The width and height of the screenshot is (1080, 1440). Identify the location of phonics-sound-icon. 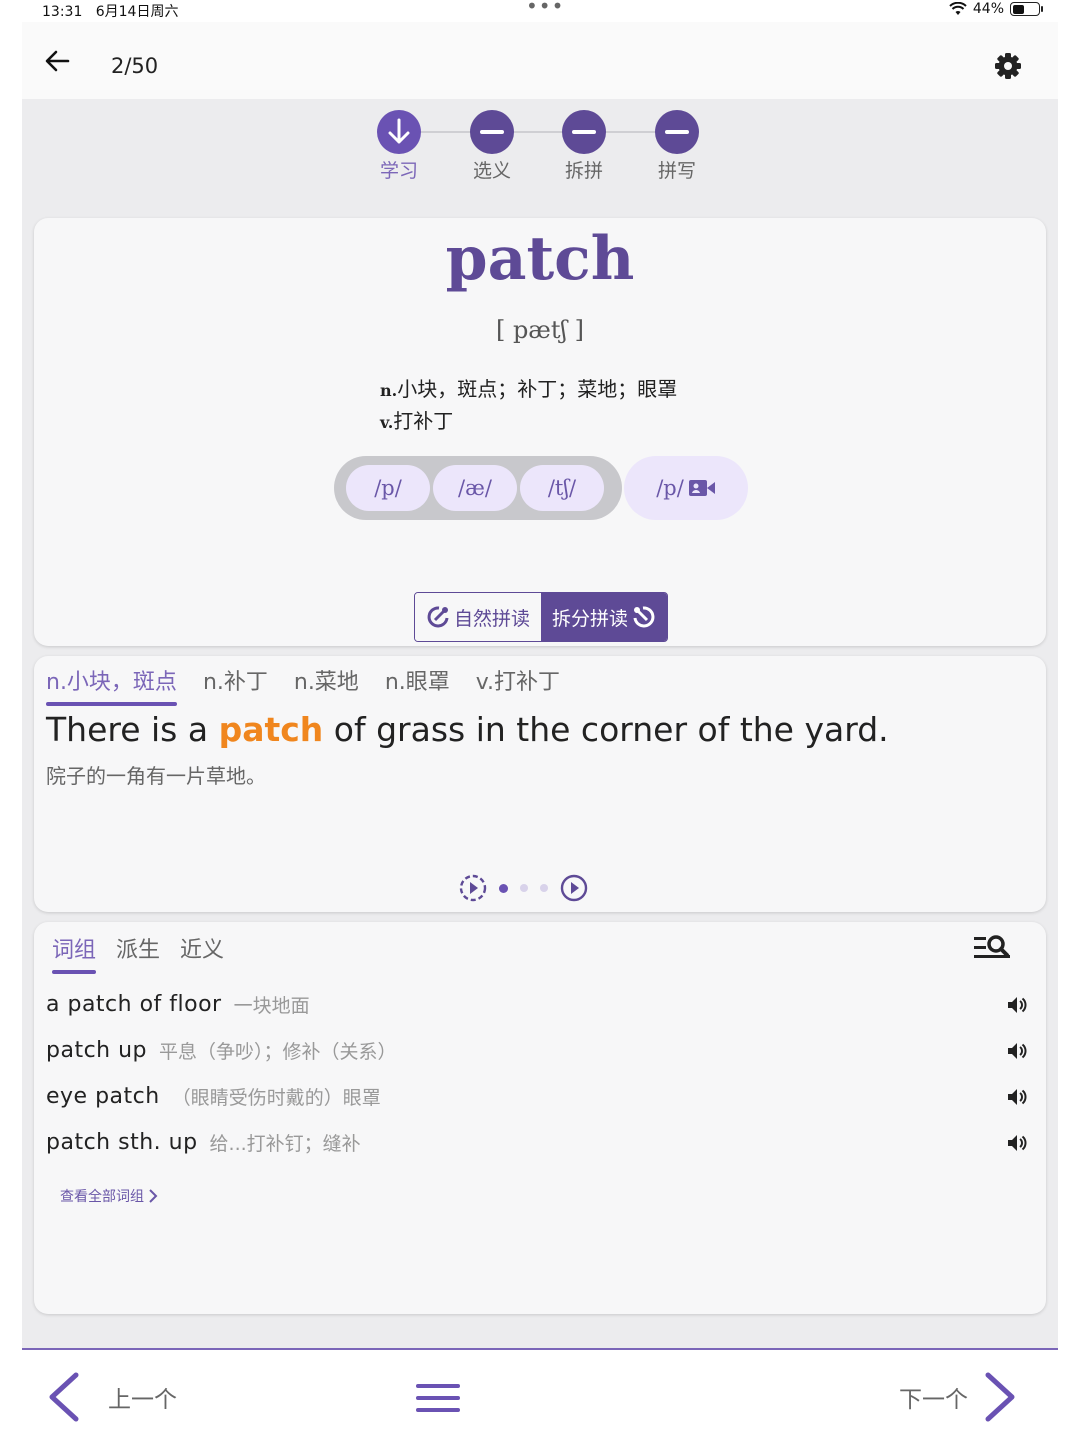
(438, 617).